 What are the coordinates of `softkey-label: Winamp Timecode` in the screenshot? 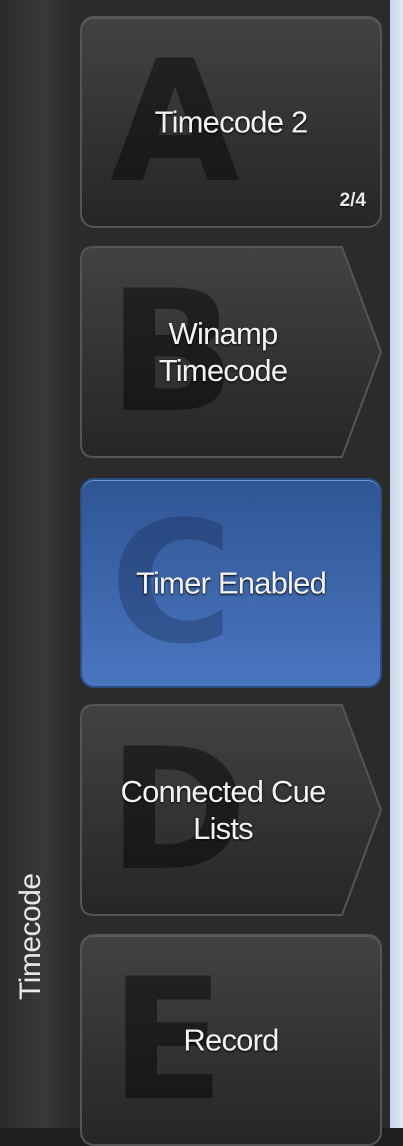 It's located at (223, 351).